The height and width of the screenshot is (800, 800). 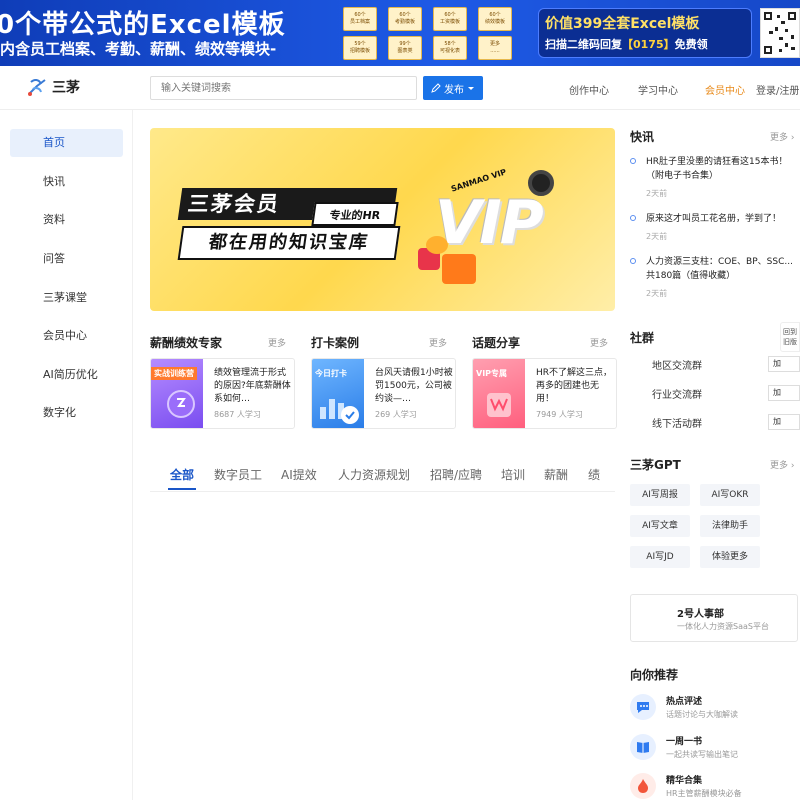 What do you see at coordinates (66, 259) in the screenshot?
I see `sidebar-item-qa: 问答` at bounding box center [66, 259].